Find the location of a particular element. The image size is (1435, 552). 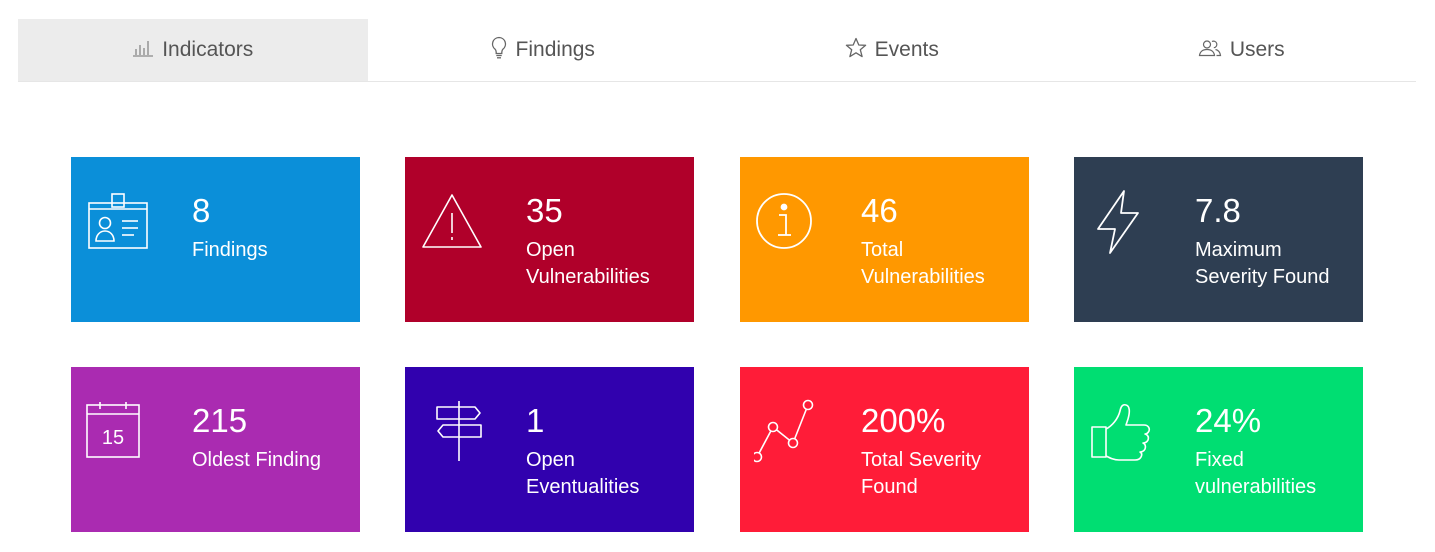

bar-chart-icon is located at coordinates (143, 48).